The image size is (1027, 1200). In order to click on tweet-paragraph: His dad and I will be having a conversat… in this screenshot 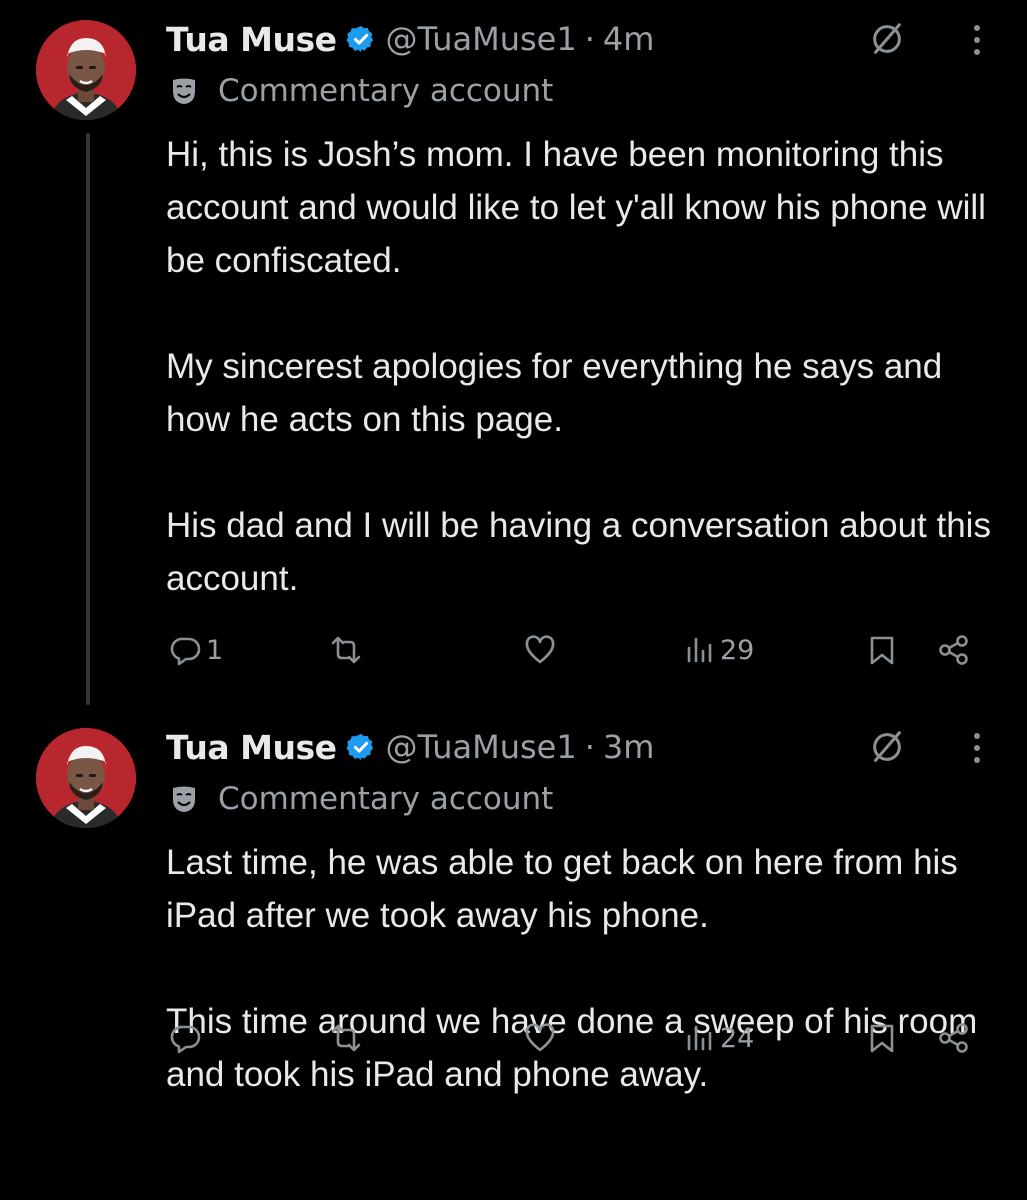, I will do `click(578, 552)`.